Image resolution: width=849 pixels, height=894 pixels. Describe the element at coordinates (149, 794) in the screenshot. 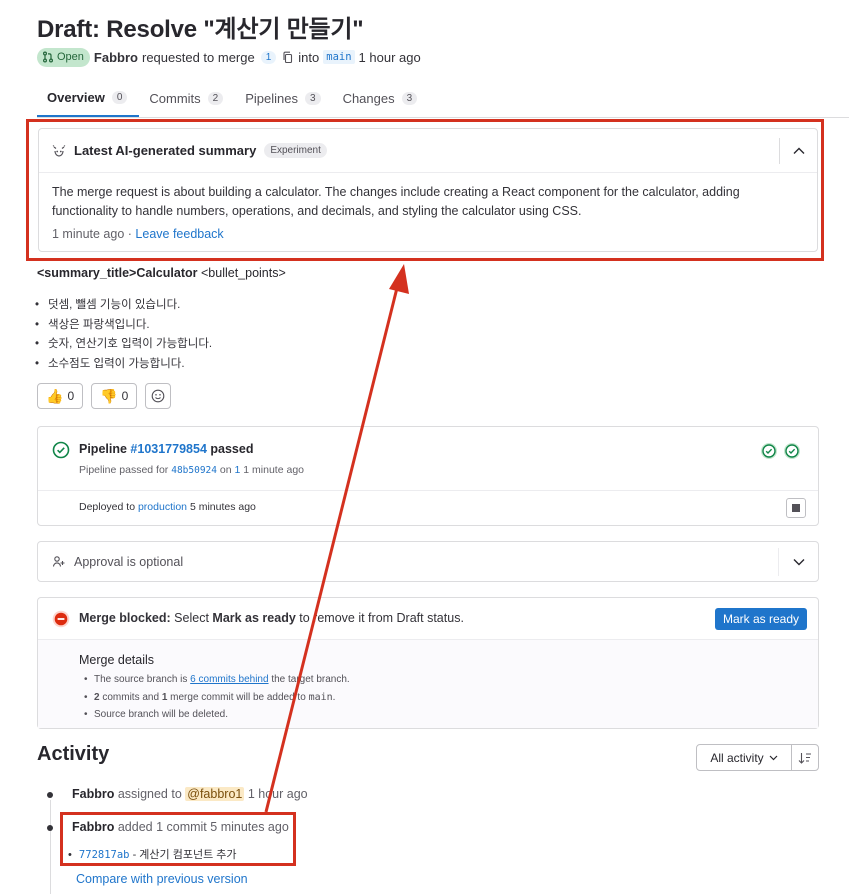

I see `activity-action: assigned to` at that location.